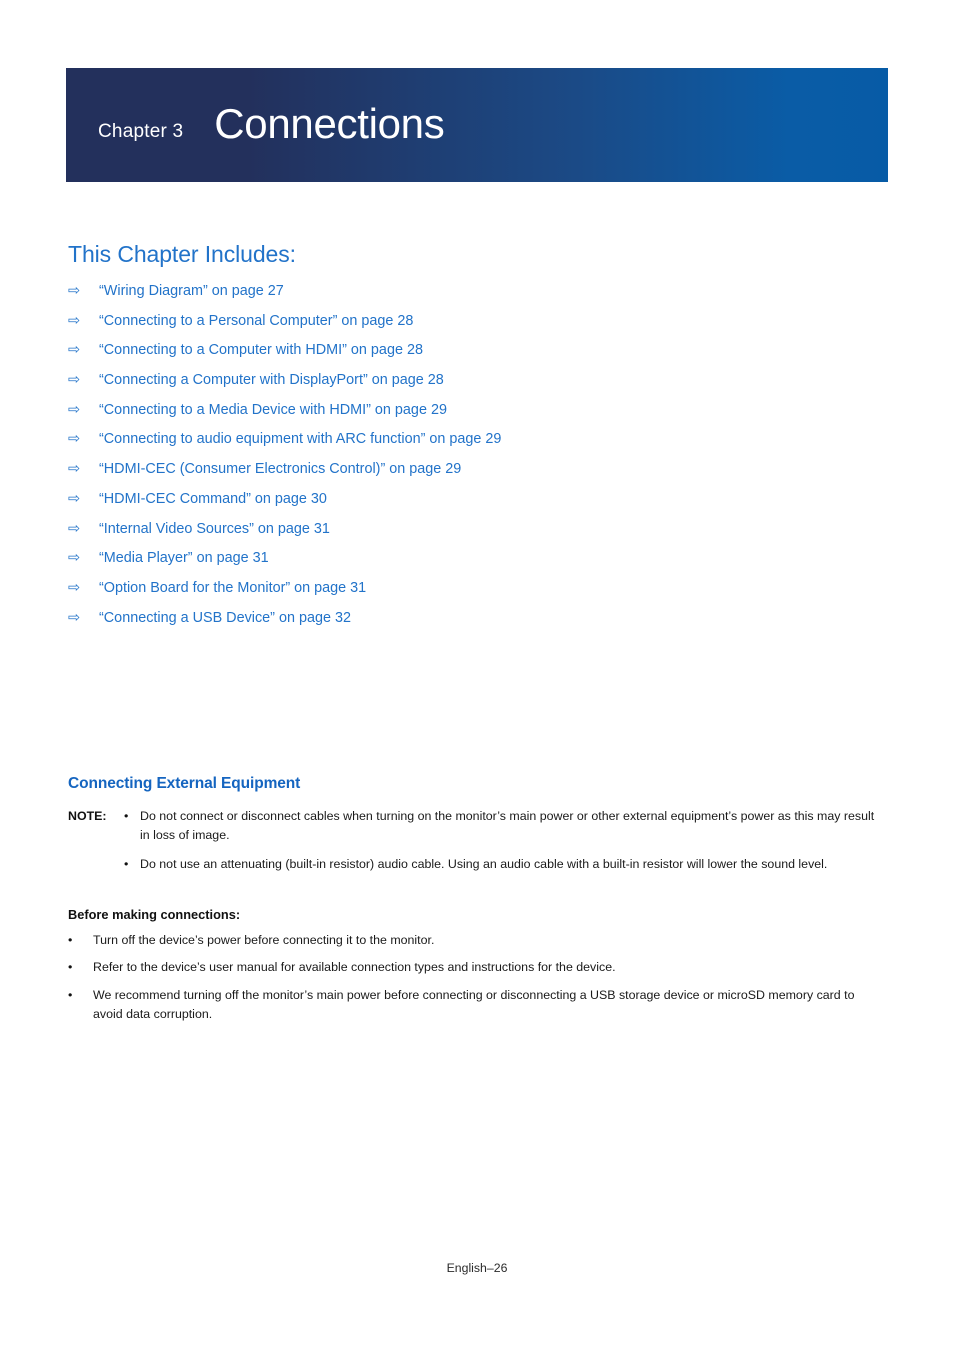 This screenshot has width=954, height=1350. Describe the element at coordinates (184, 783) in the screenshot. I see `section-heading-external-equipment: Connecting External Equipment` at that location.